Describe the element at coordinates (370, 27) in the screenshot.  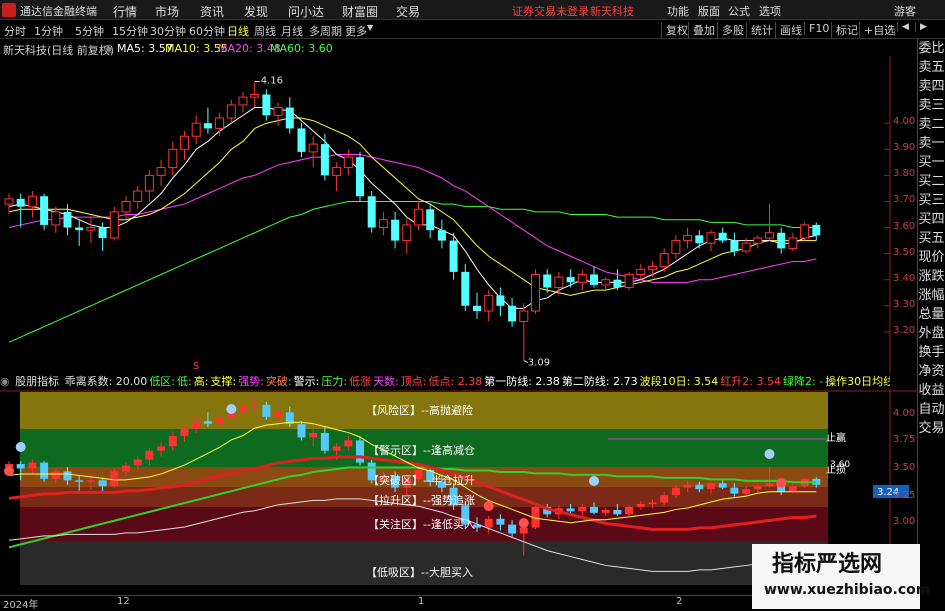
I see `chevron-down-icon: ▼` at that location.